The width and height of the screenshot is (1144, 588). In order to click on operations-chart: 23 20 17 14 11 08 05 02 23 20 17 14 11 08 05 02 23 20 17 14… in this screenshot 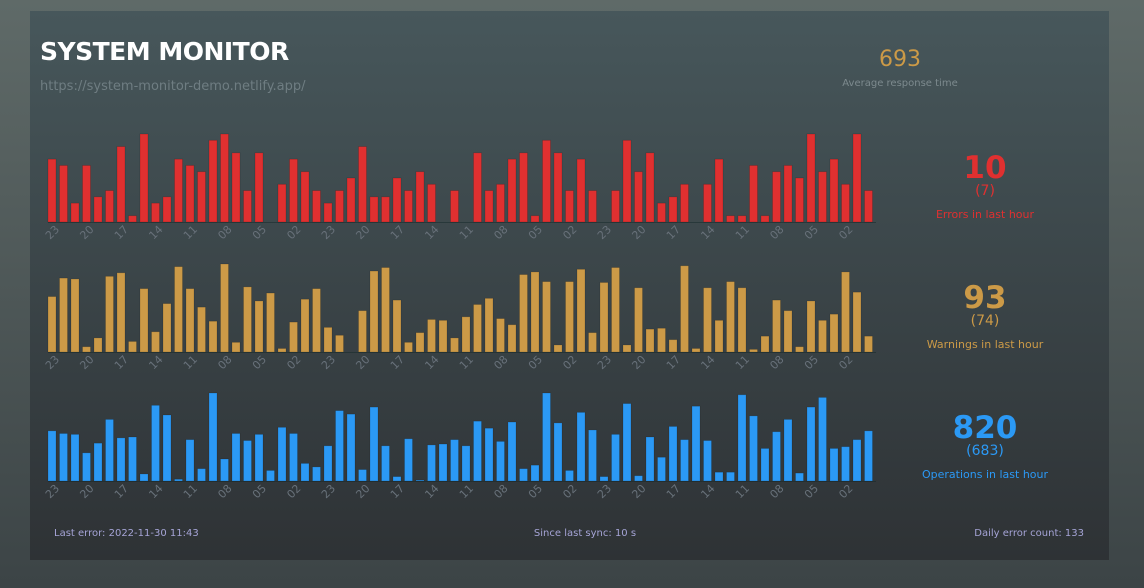, I will do `click(459, 446)`.